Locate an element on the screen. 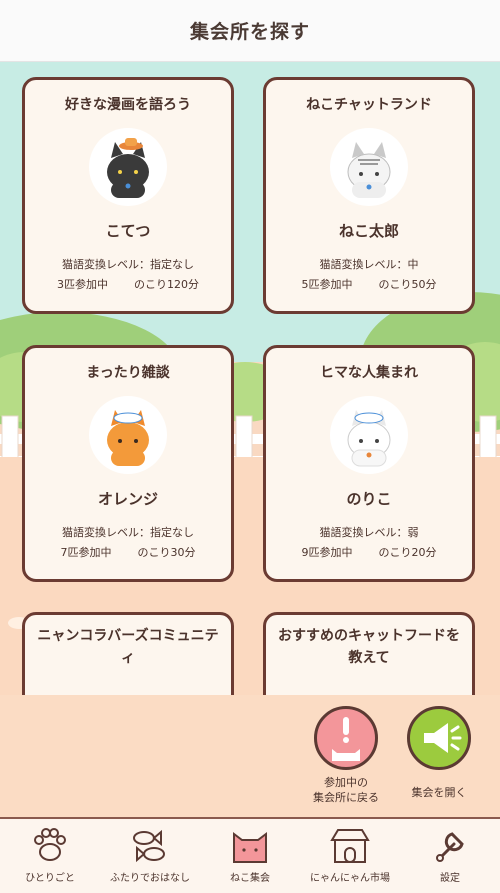  top-bar: 集会所を探す is located at coordinates (250, 31).